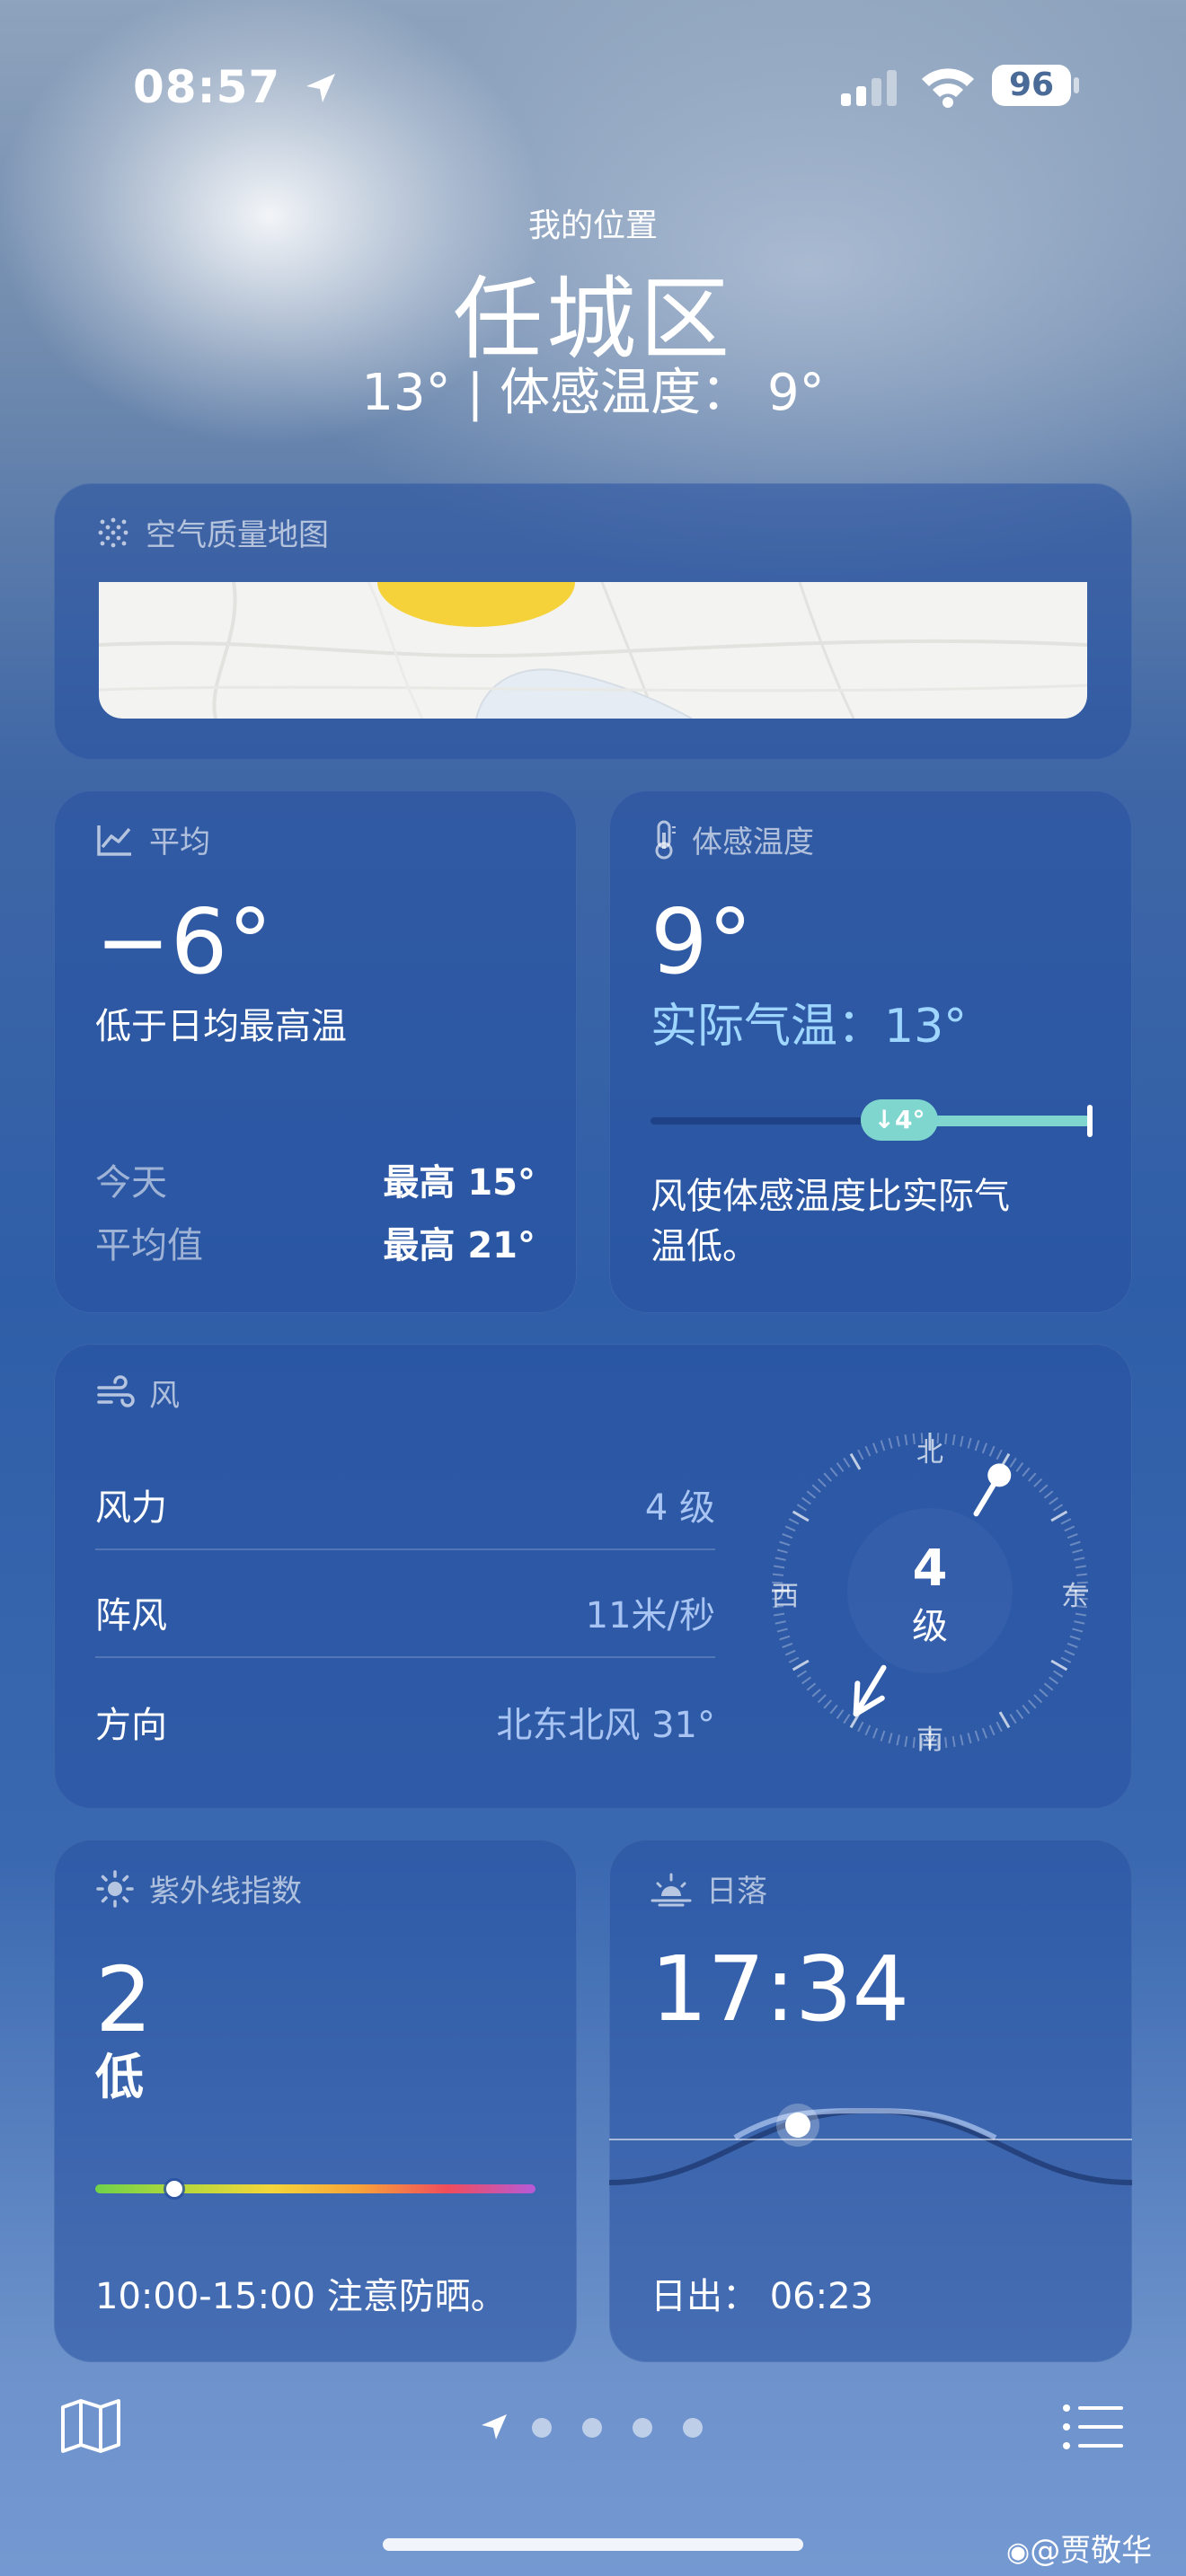 Image resolution: width=1186 pixels, height=2576 pixels. I want to click on average-card: 平均 −6° 低于日均最高温 今天 最高 15° 平均值 最高 21°, so click(315, 1051).